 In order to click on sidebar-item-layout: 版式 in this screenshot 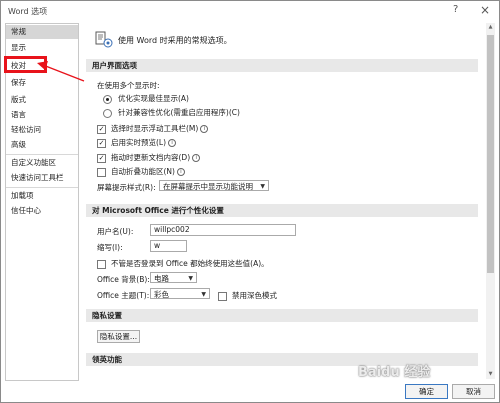, I will do `click(42, 100)`.